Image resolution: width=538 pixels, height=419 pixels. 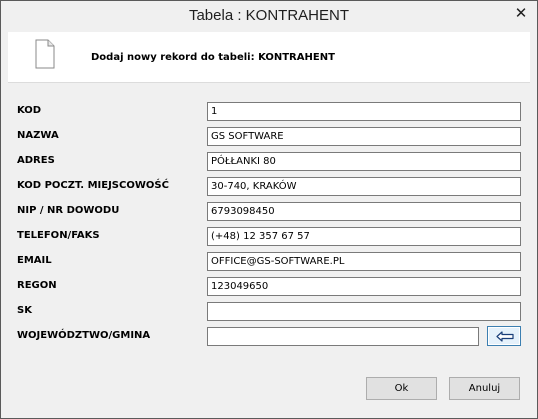 I want to click on form-row-nip: NIP / NR DOWODU 6793098450, so click(x=269, y=212).